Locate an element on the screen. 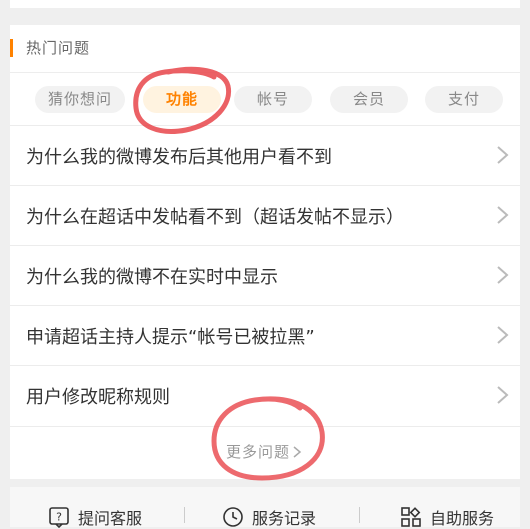 The image size is (530, 529). service-records-label: 服务记录 is located at coordinates (284, 518).